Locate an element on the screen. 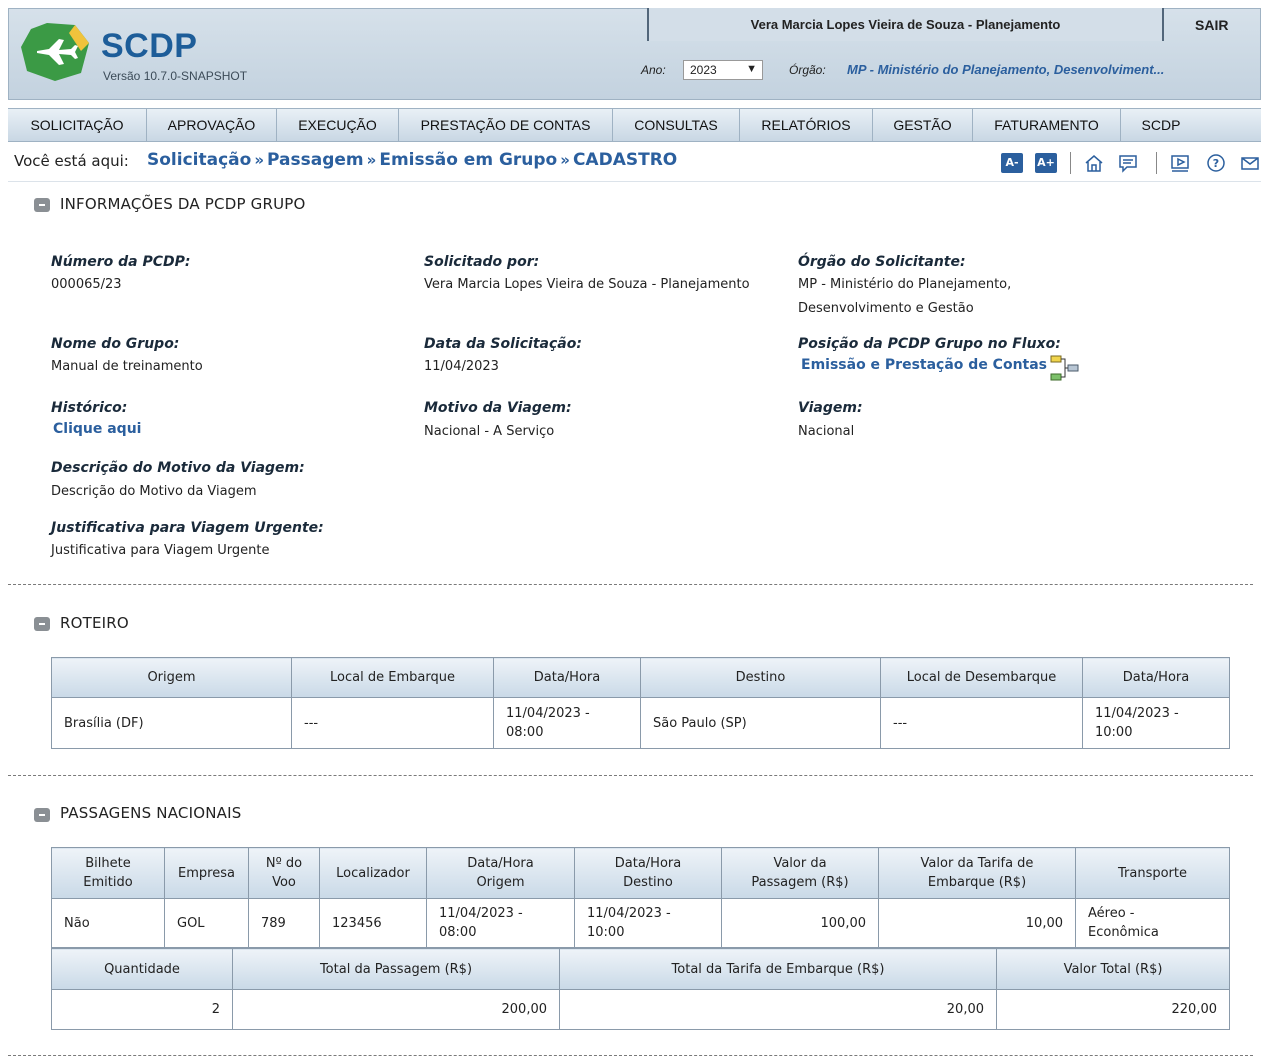 This screenshot has width=1261, height=1062. column-header: Local de Embarque is located at coordinates (392, 677).